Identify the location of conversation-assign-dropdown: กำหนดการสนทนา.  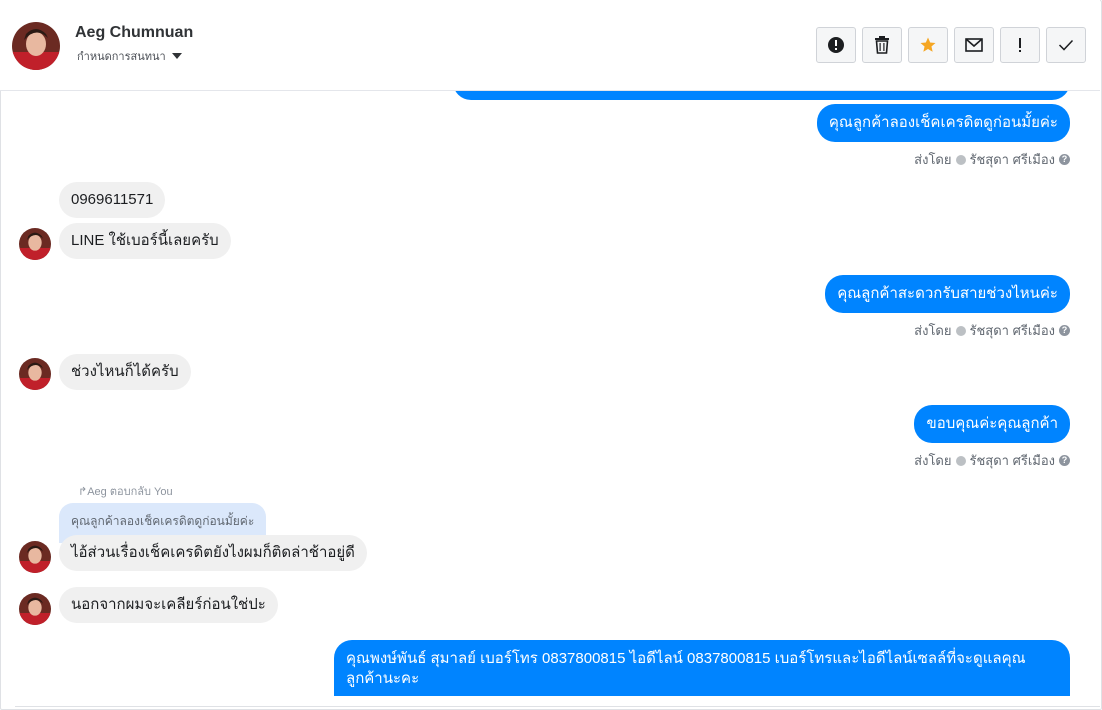
(129, 56).